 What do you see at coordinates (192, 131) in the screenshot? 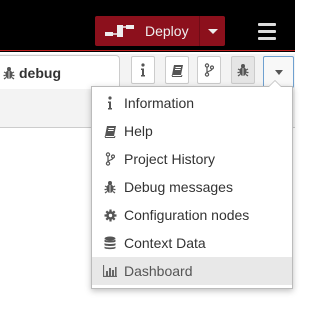
I see `menu-item-help: Help` at bounding box center [192, 131].